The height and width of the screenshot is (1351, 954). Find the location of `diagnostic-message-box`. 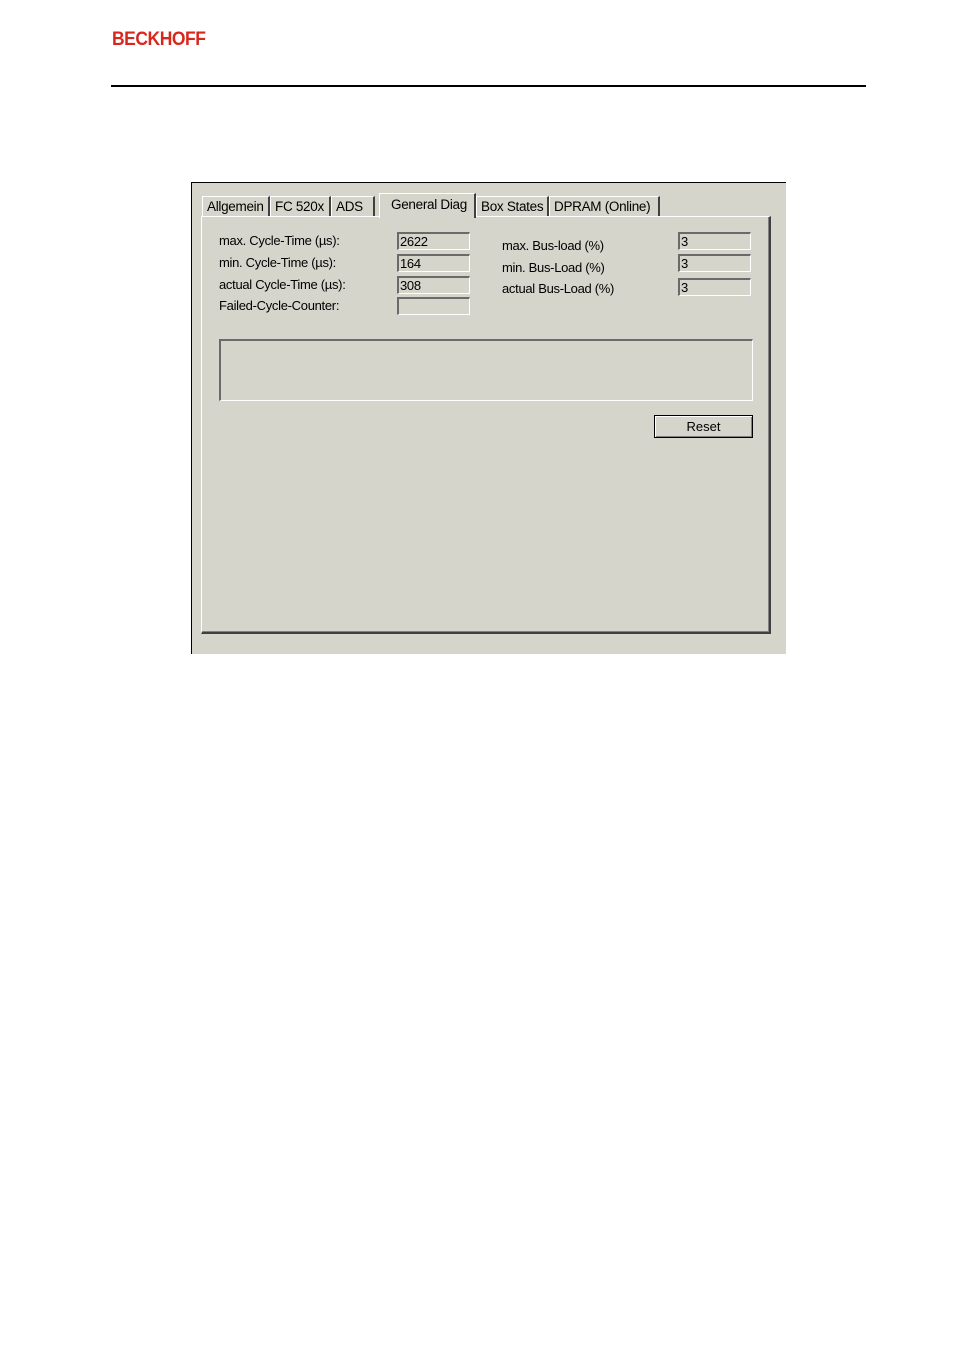

diagnostic-message-box is located at coordinates (486, 370).